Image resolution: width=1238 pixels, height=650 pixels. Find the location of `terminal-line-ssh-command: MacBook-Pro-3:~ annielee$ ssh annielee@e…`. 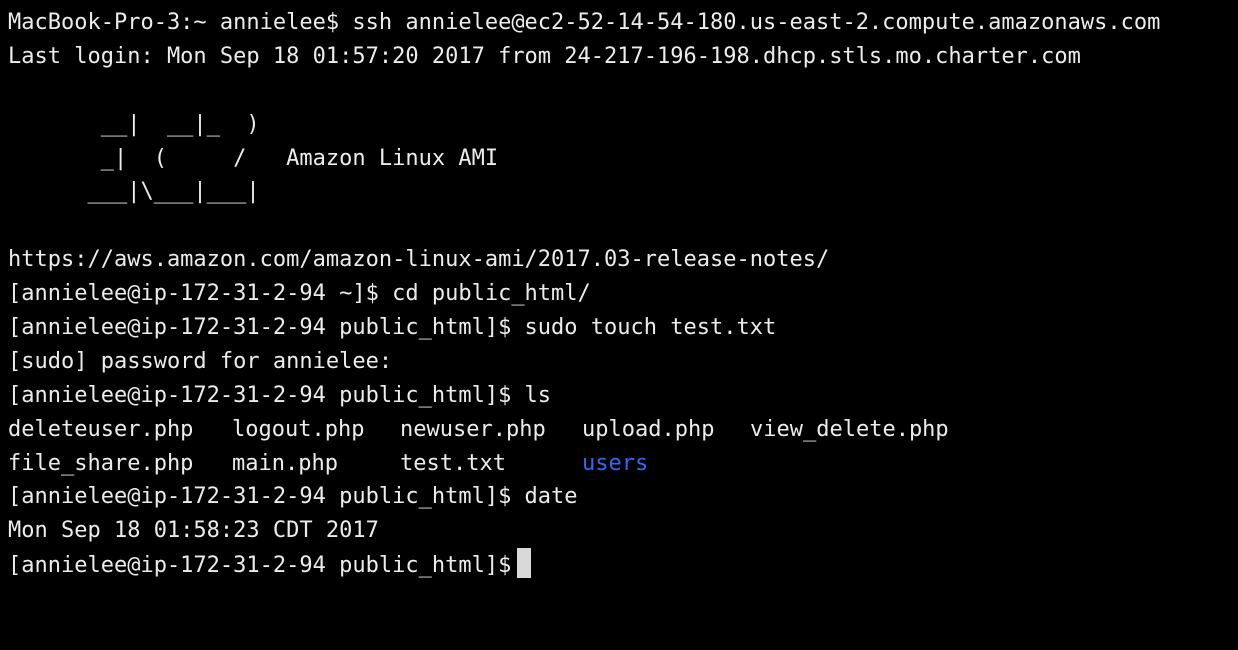

terminal-line-ssh-command: MacBook-Pro-3:~ annielee$ ssh annielee@e… is located at coordinates (584, 22).